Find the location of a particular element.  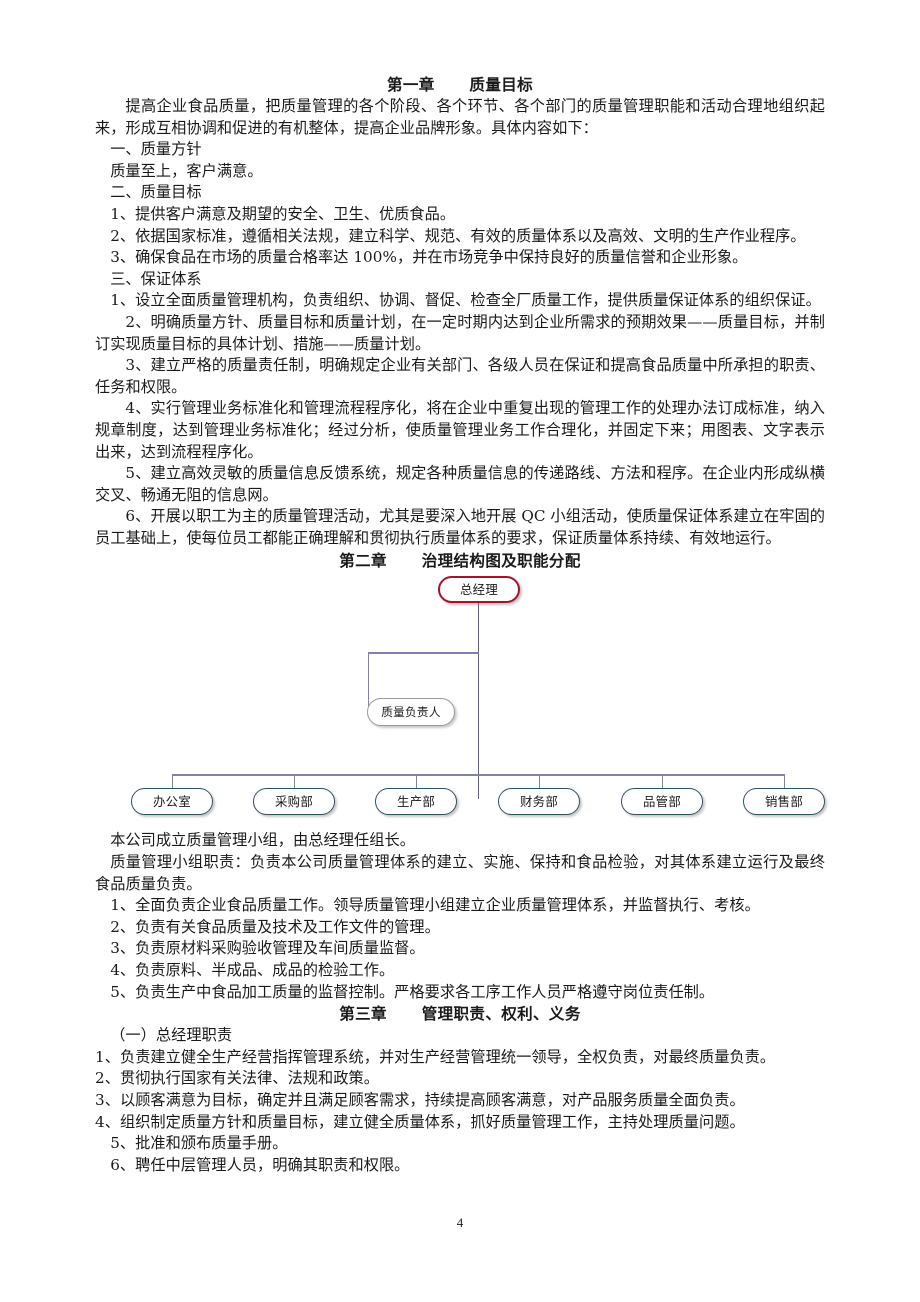

org-node-department-purchasing: 采购部 is located at coordinates (294, 802).